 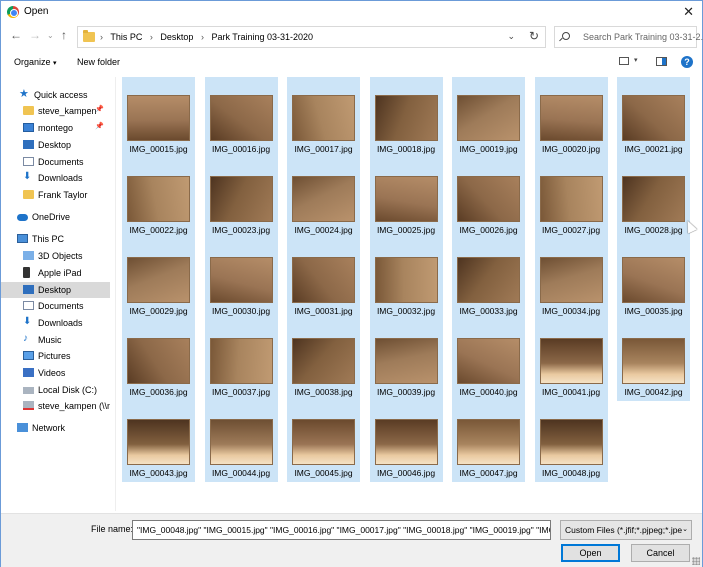 I want to click on sidebar-item-label: Desktop, so click(x=55, y=290).